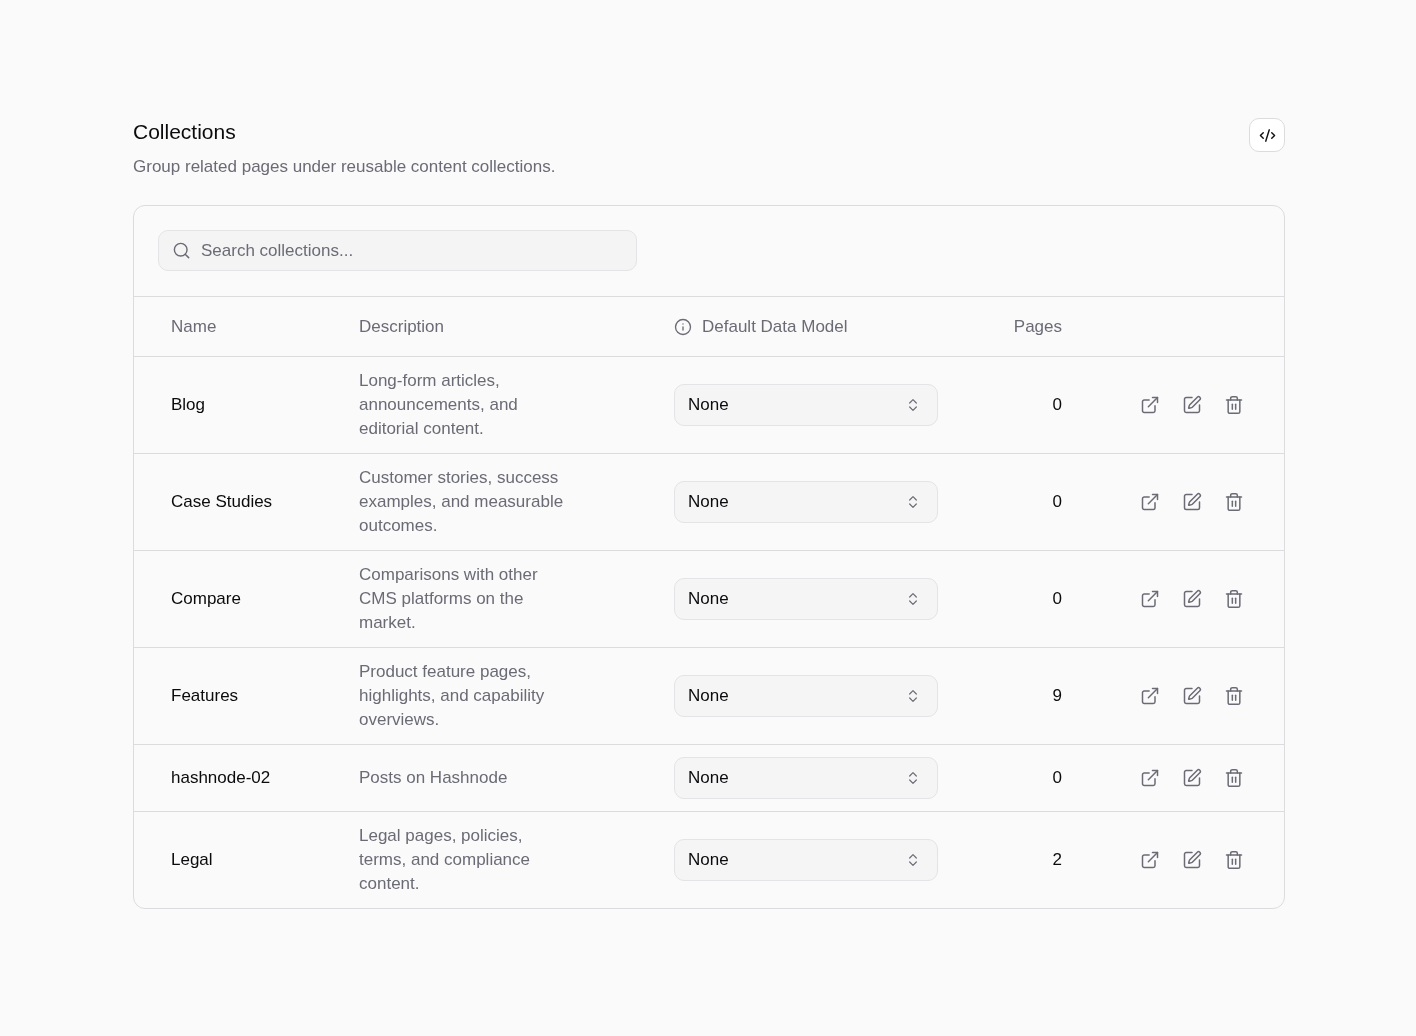 The width and height of the screenshot is (1416, 1036). I want to click on column-header: Description, so click(402, 326).